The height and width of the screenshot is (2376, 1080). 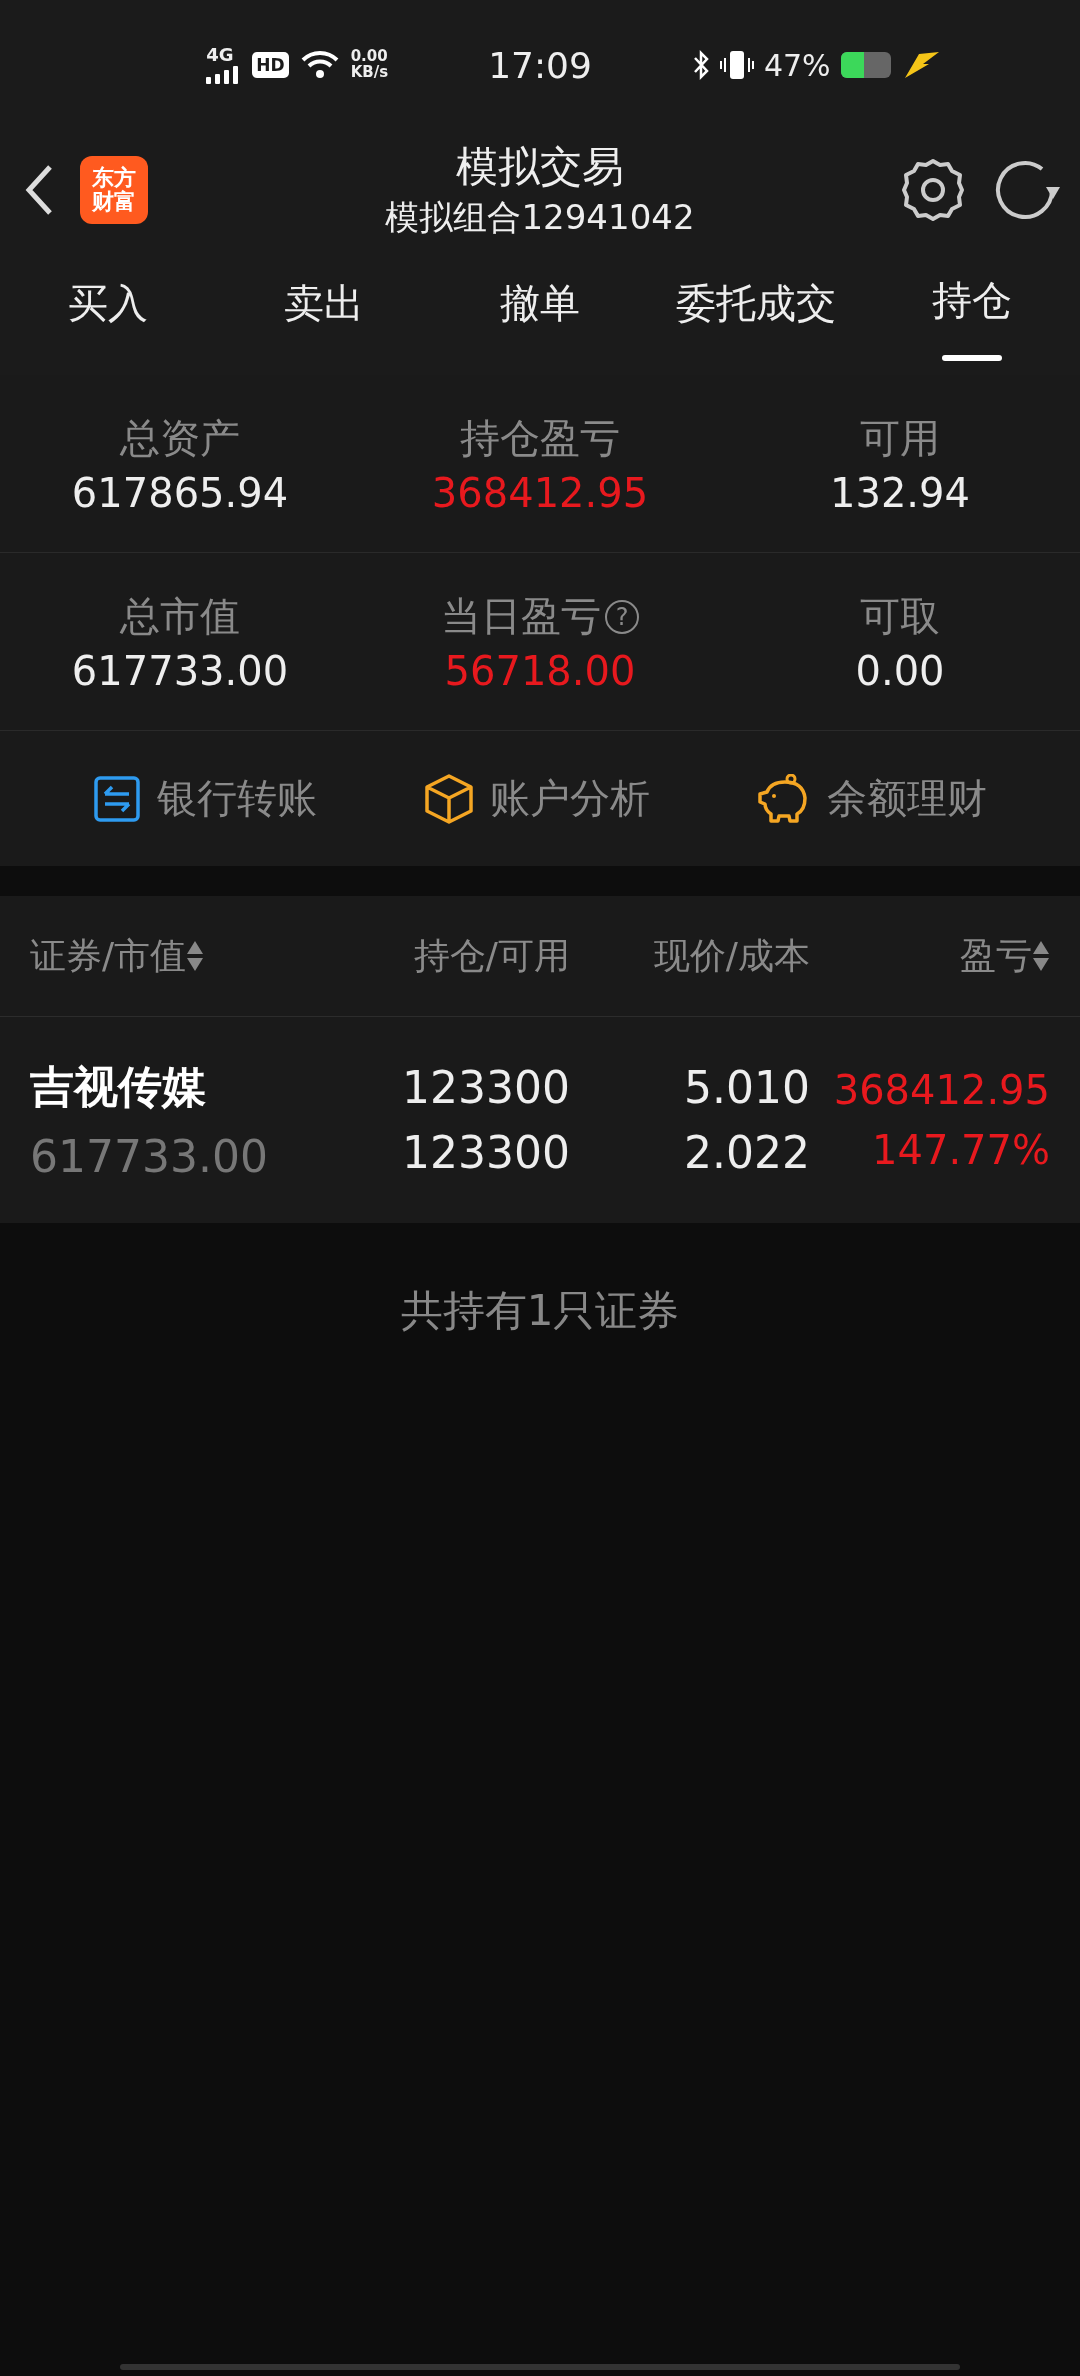 What do you see at coordinates (237, 798) in the screenshot?
I see `action-link: 银行转账` at bounding box center [237, 798].